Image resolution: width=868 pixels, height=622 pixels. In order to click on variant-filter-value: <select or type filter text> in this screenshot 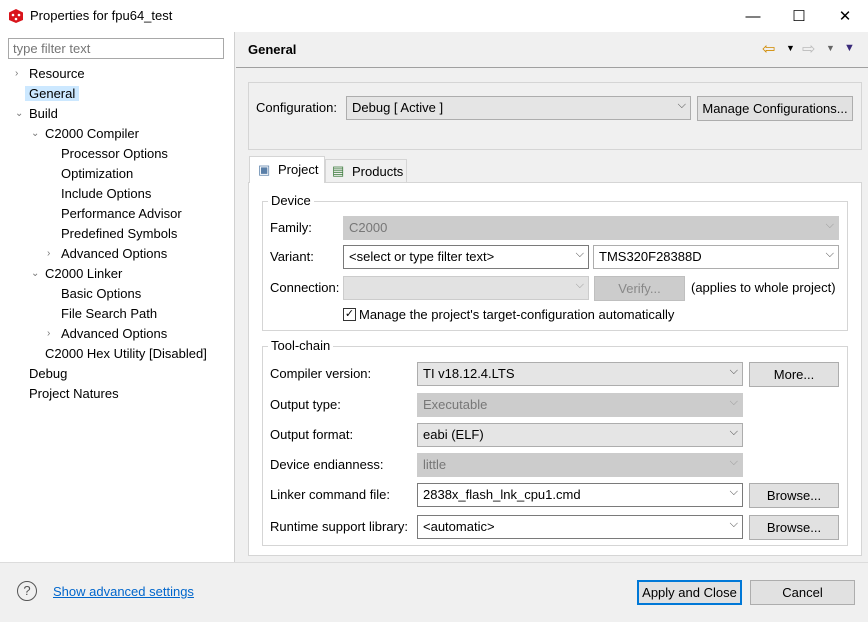, I will do `click(422, 256)`.